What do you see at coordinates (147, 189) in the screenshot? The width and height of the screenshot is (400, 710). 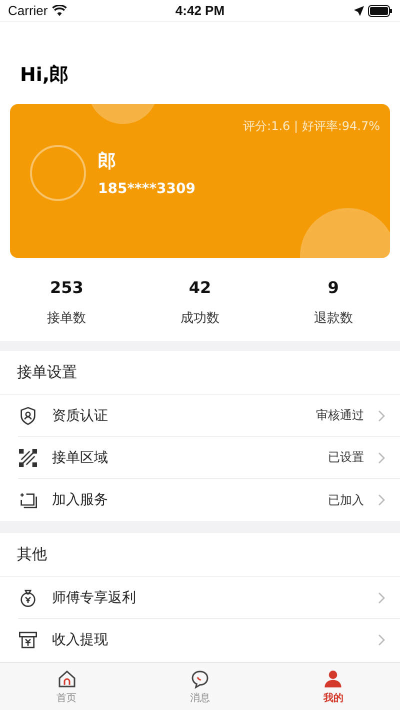 I see `phone-number: 185****3309` at bounding box center [147, 189].